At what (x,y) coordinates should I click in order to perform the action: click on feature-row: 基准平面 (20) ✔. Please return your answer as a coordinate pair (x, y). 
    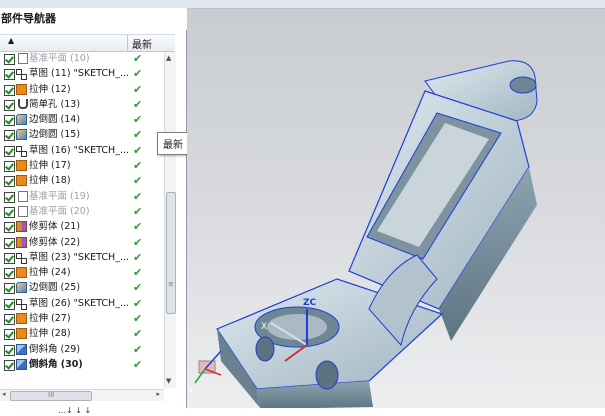
    Looking at the image, I should click on (87, 211).